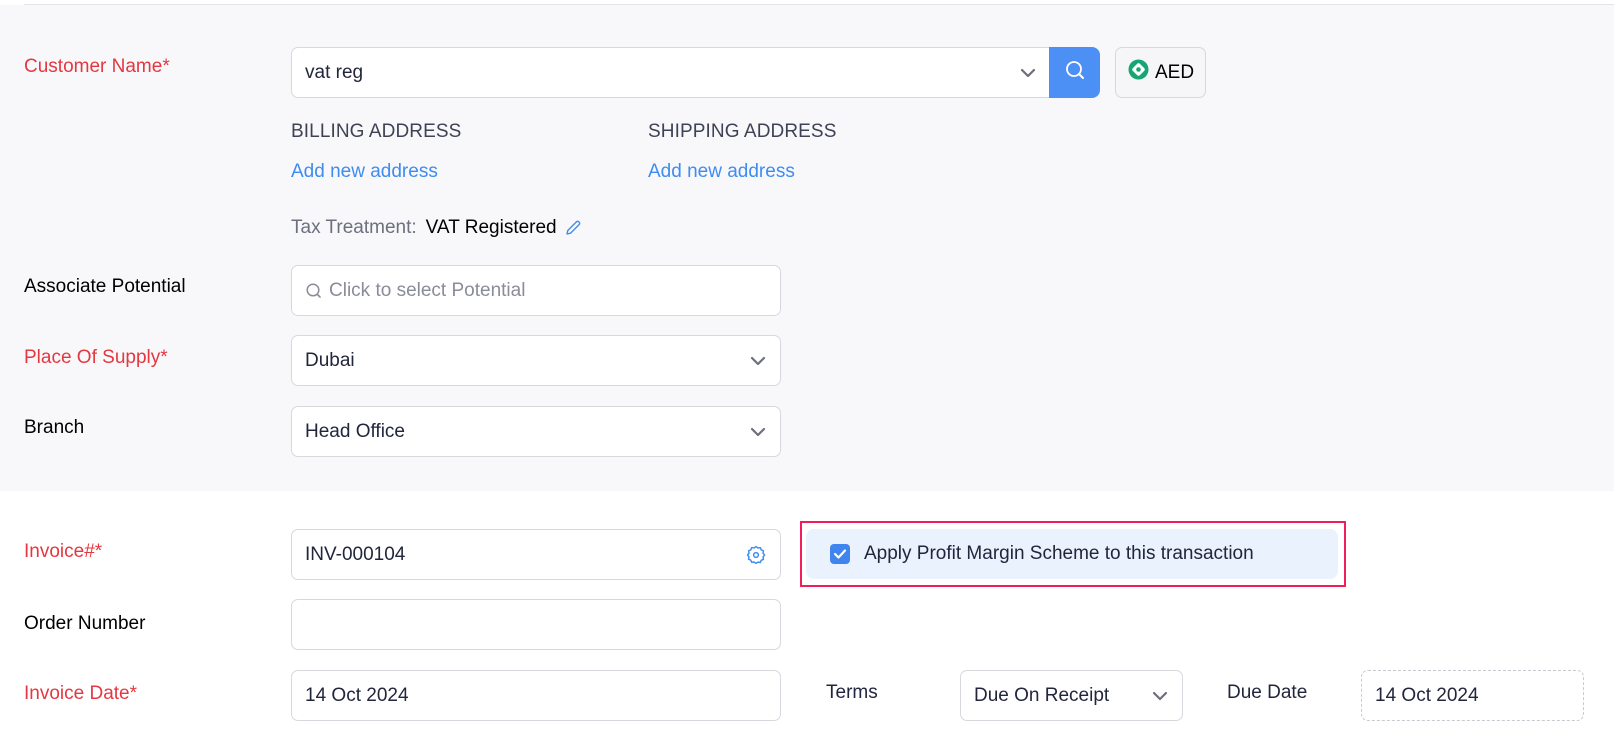 The width and height of the screenshot is (1614, 747). I want to click on customer-search-button, so click(1074, 72).